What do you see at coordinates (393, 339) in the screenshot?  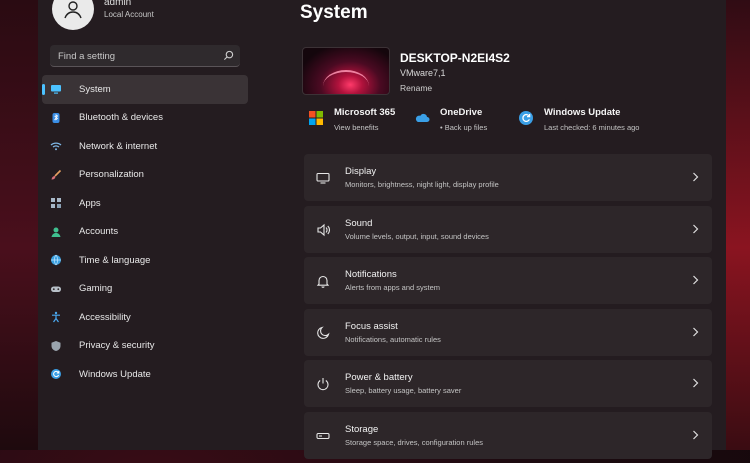 I see `card-subtitle: Notifications, automatic rules` at bounding box center [393, 339].